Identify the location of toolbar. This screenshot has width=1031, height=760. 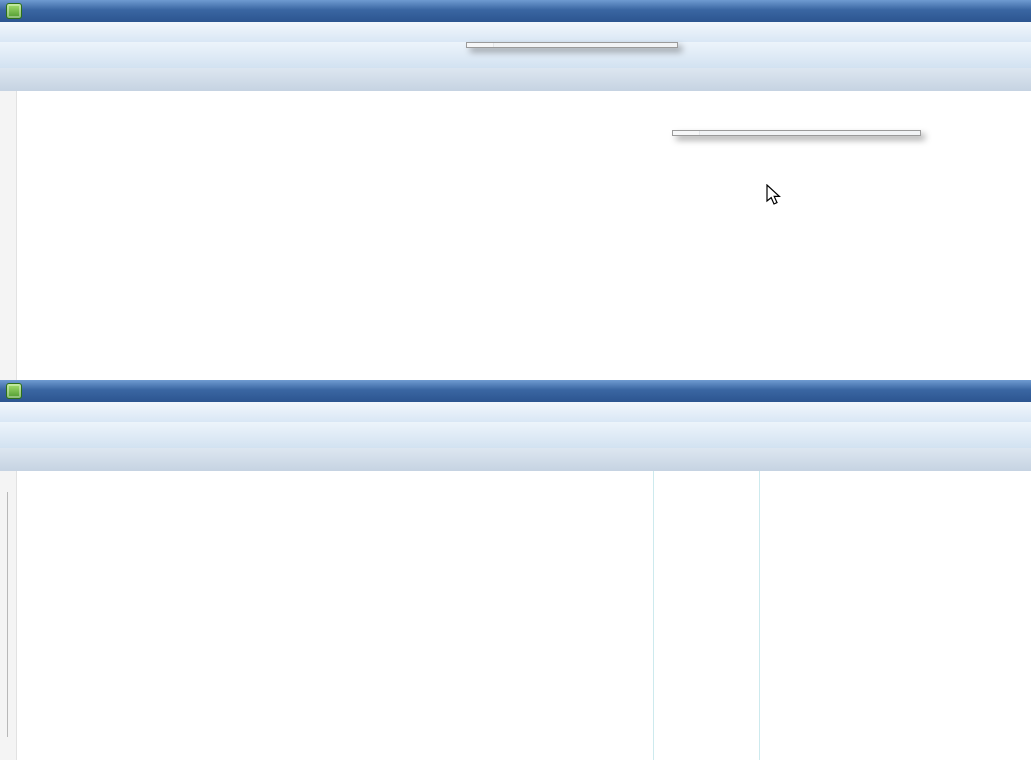
(515, 435).